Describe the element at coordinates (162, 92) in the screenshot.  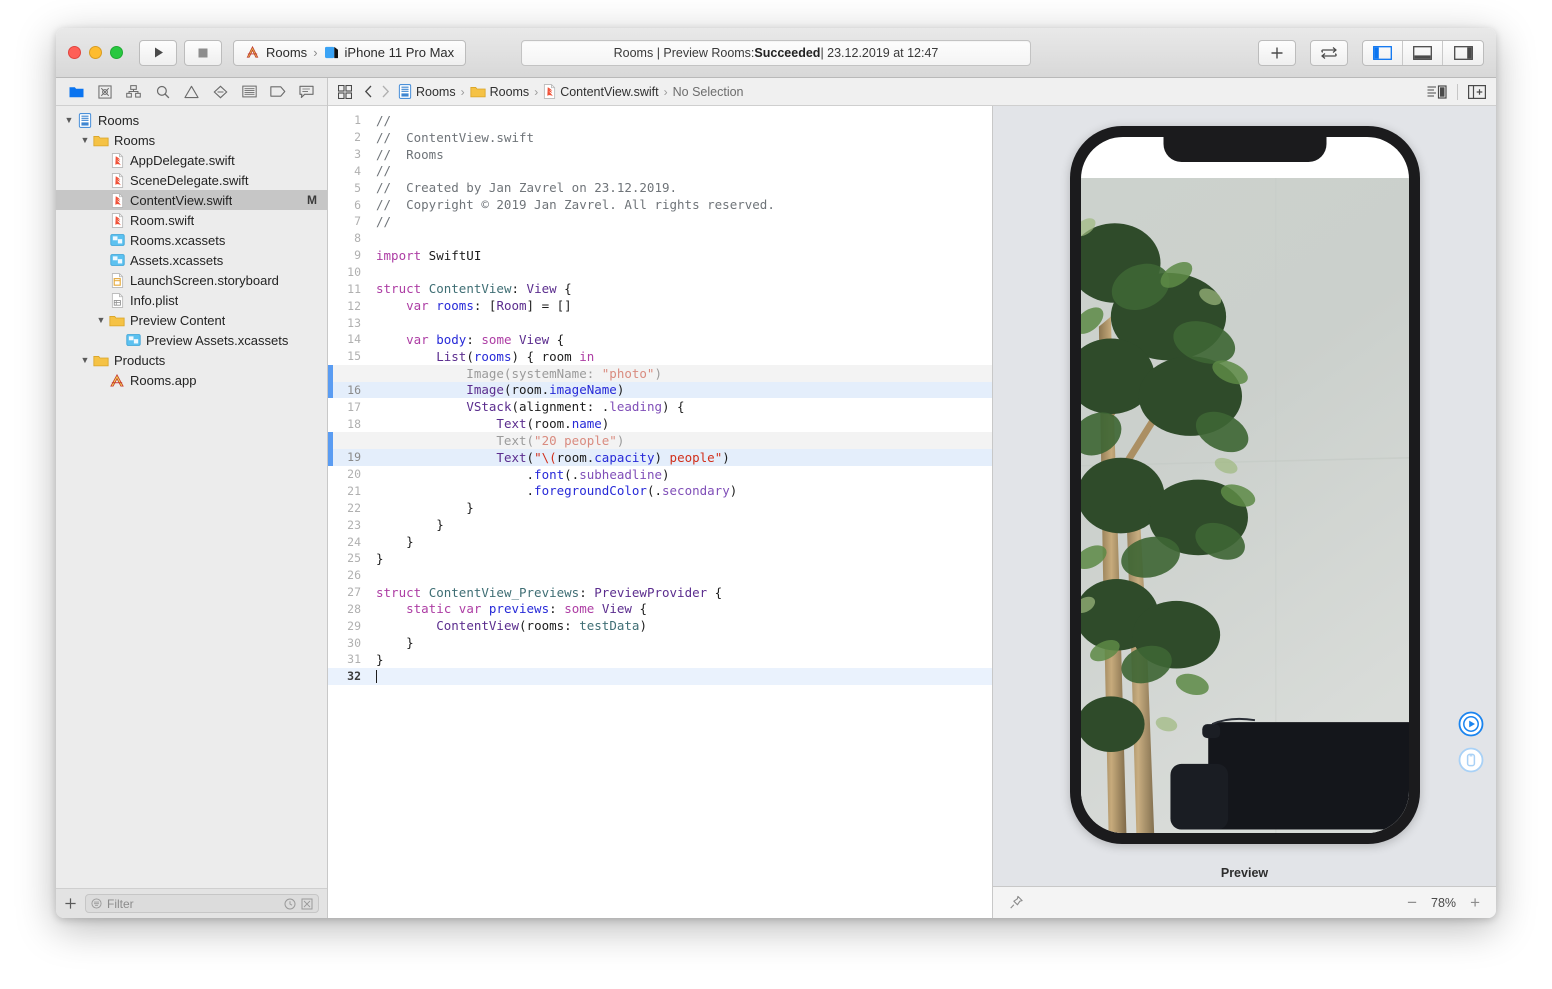
I see `navigator-tab-find-navigator` at that location.